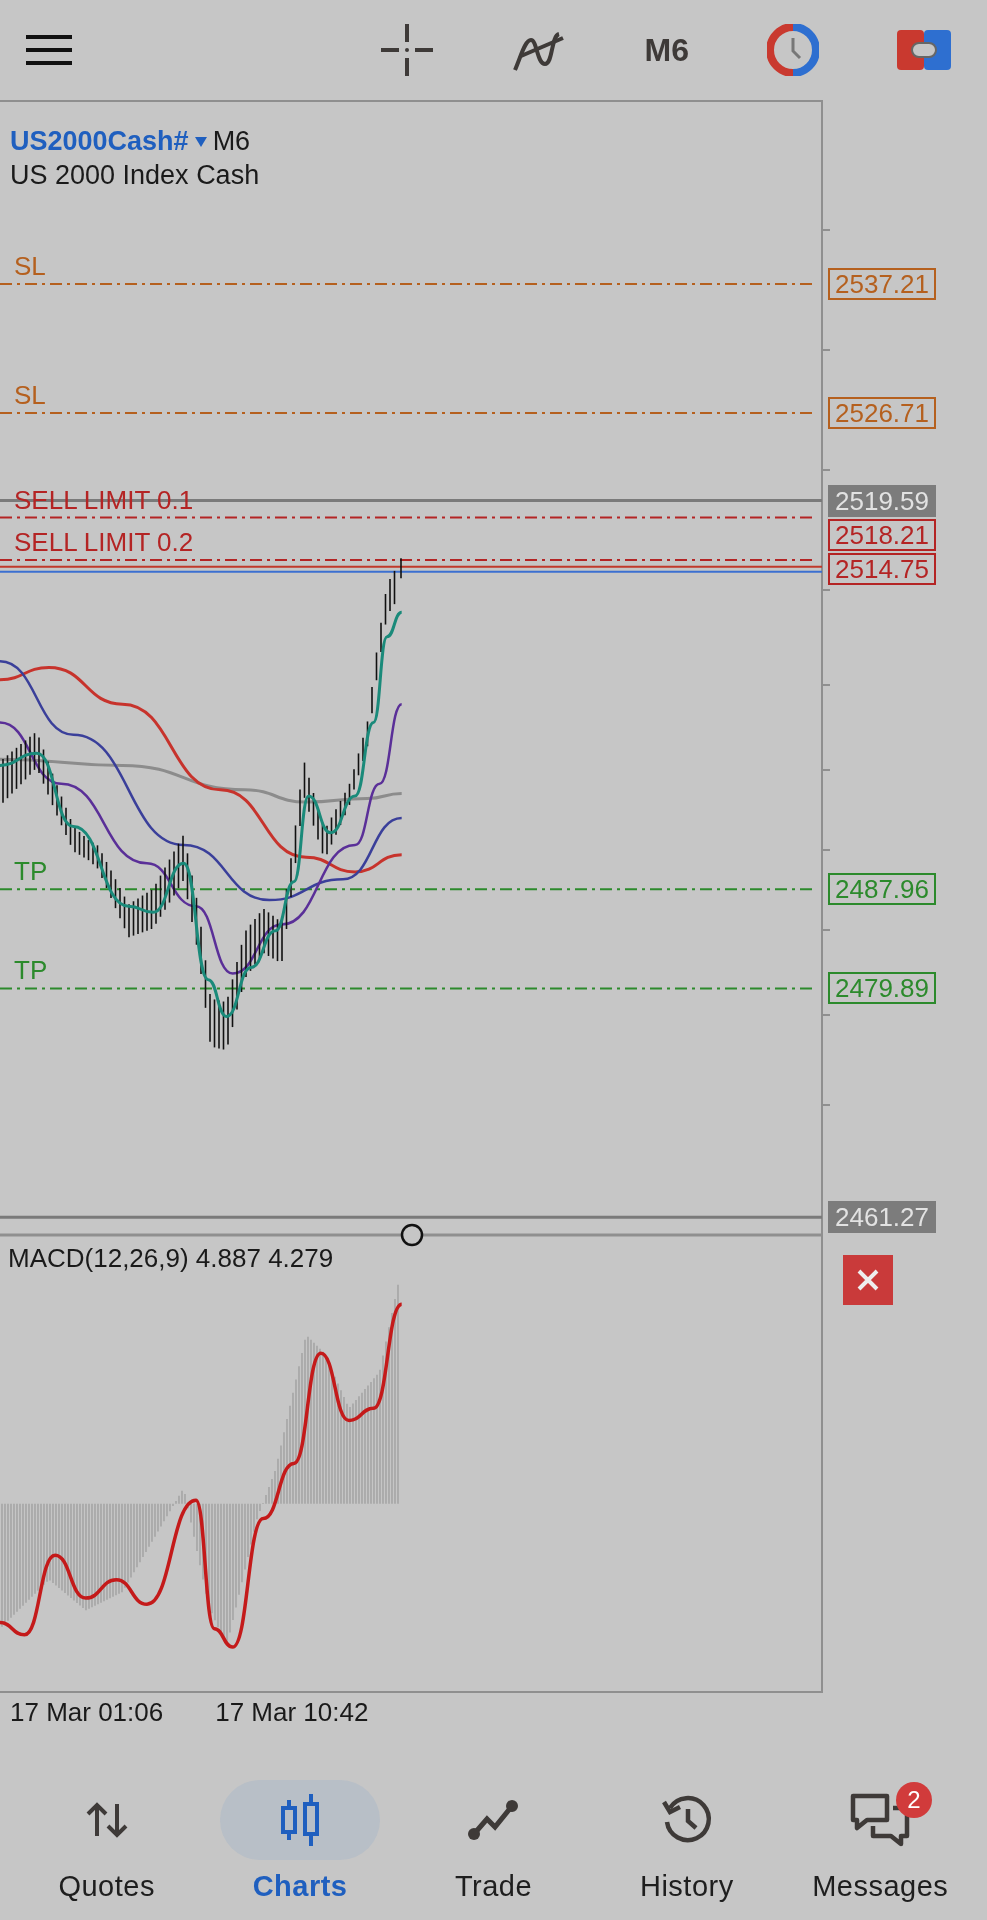 The width and height of the screenshot is (987, 1920). What do you see at coordinates (104, 542) in the screenshot?
I see `level-label: SELL LIMIT 0.2` at bounding box center [104, 542].